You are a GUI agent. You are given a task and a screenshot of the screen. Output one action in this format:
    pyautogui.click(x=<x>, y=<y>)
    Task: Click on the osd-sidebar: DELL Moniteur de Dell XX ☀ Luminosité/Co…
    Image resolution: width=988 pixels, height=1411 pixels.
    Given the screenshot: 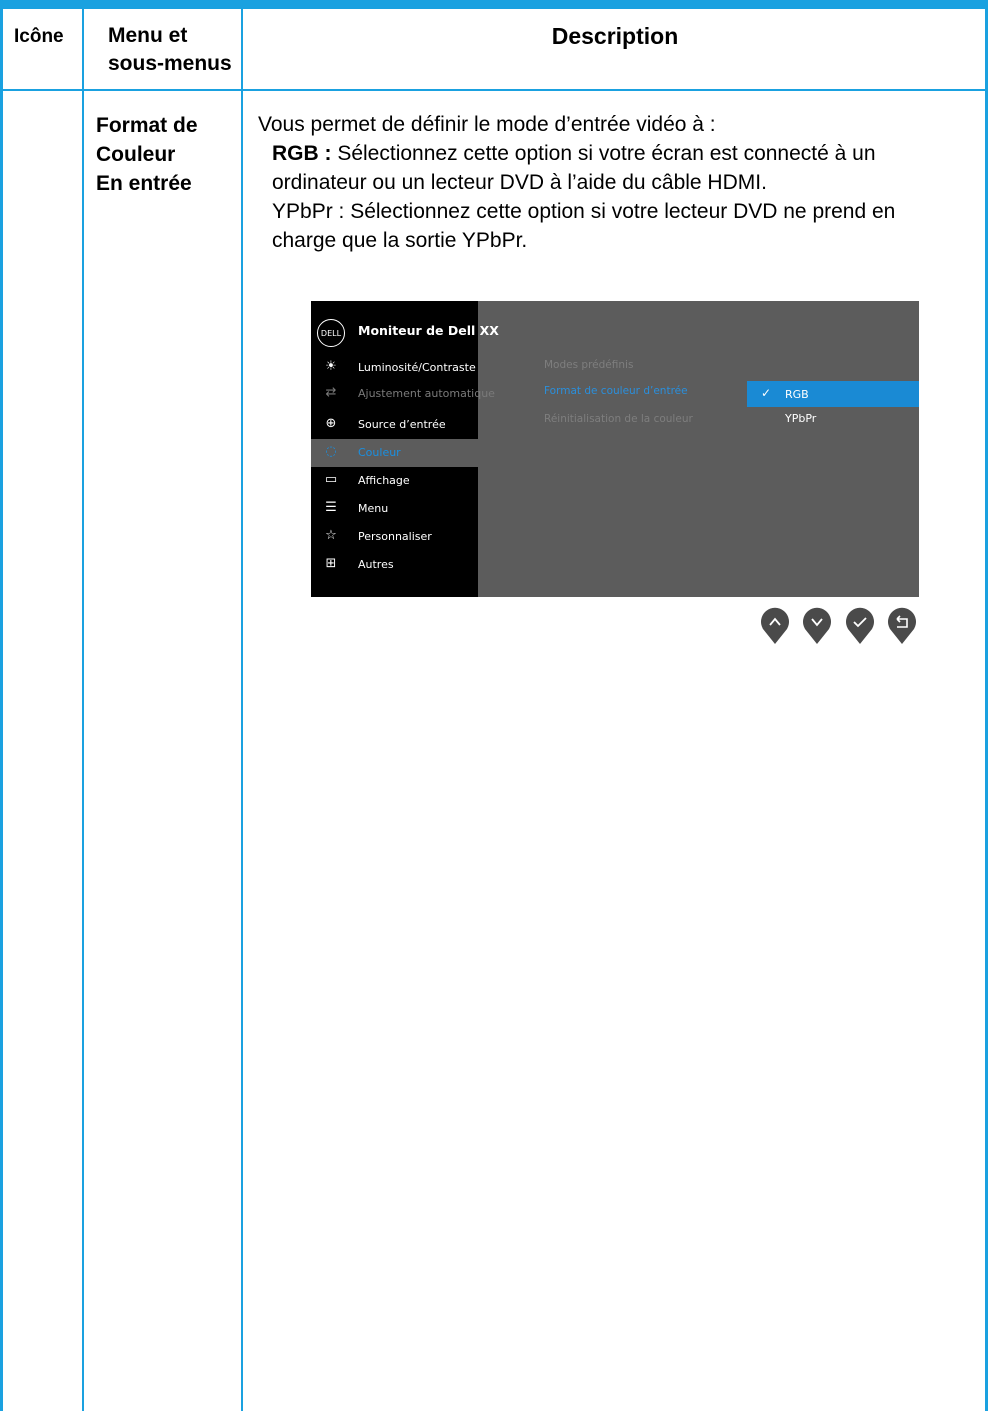 What is the action you would take?
    pyautogui.click(x=405, y=449)
    